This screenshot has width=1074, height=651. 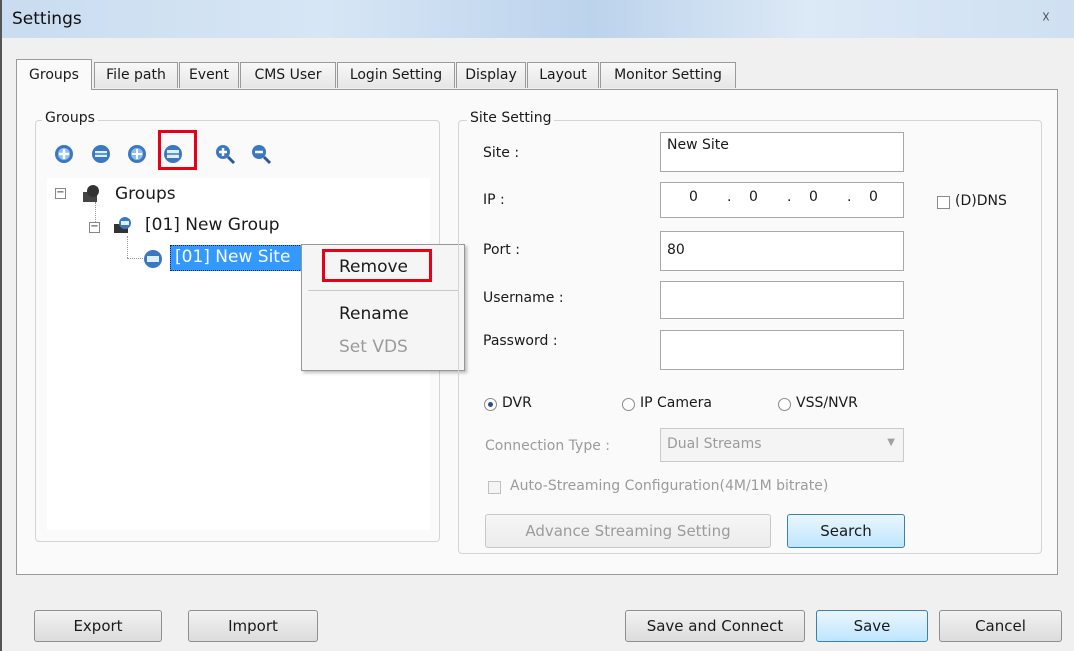 What do you see at coordinates (136, 75) in the screenshot?
I see `tab-file-path: File path` at bounding box center [136, 75].